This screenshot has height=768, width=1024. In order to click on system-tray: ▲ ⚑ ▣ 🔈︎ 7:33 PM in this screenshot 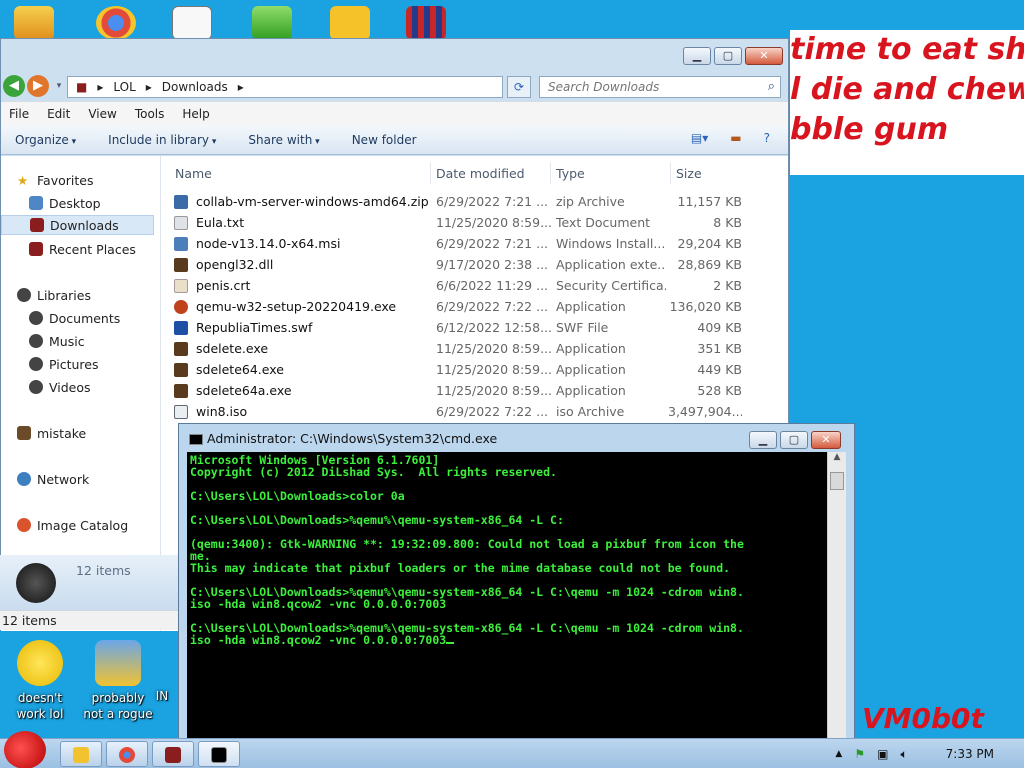, I will do `click(929, 753)`.